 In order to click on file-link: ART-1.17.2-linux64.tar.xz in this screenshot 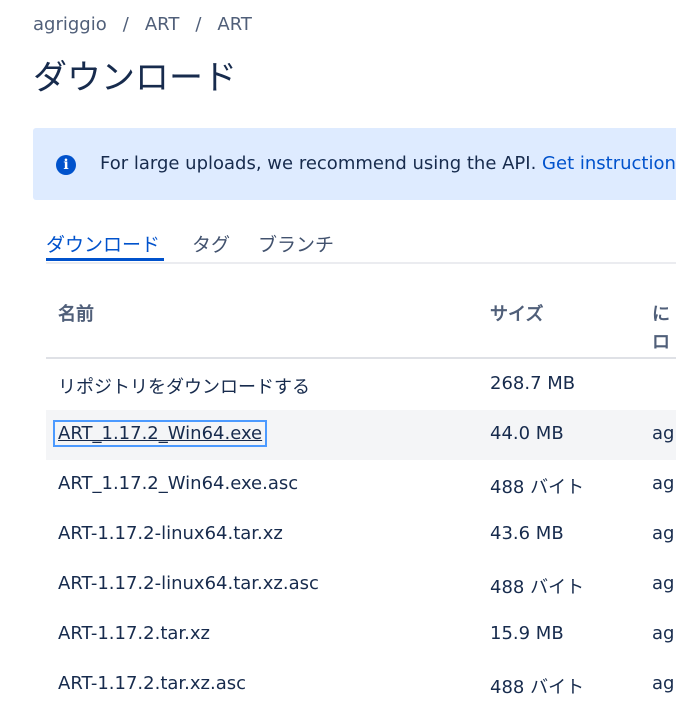, I will do `click(170, 533)`.